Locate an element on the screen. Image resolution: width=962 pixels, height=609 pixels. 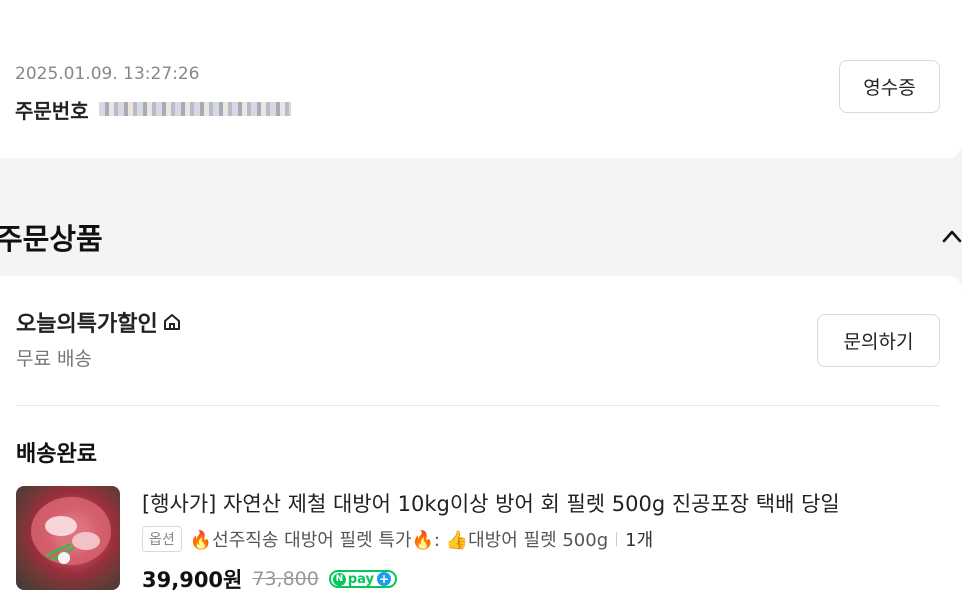
shipping-fee: 무료 배송 is located at coordinates (54, 359).